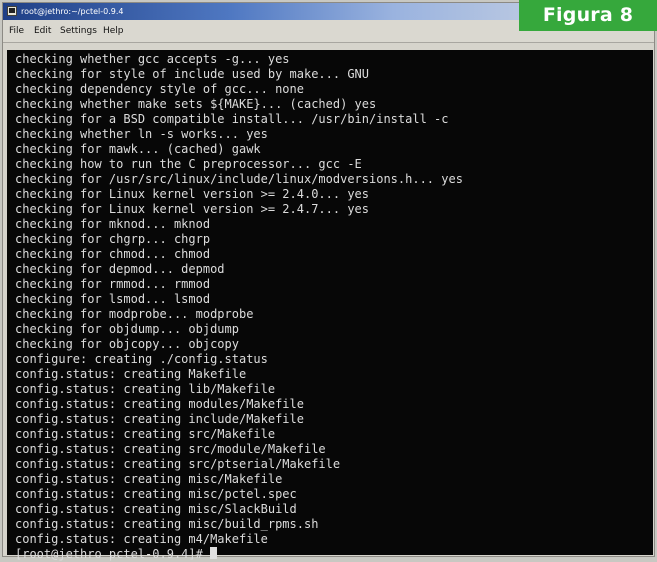  What do you see at coordinates (120, 269) in the screenshot?
I see `output-line: checking for depmod... depmod` at bounding box center [120, 269].